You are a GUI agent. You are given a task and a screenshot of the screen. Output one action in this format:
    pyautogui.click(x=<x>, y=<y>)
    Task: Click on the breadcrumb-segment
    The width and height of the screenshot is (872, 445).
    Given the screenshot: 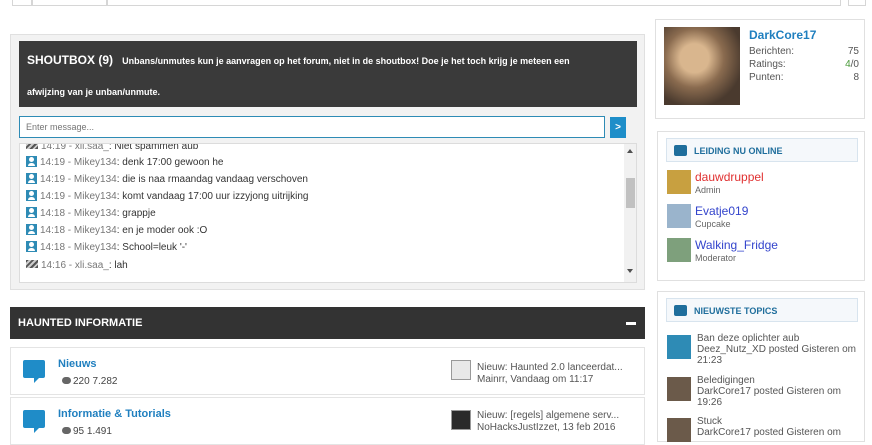 What is the action you would take?
    pyautogui.click(x=69, y=3)
    